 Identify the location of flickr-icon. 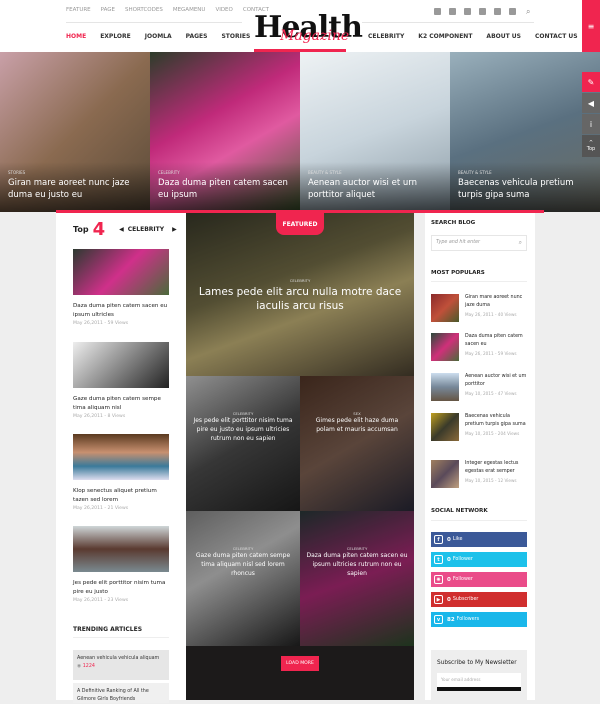
(512, 11).